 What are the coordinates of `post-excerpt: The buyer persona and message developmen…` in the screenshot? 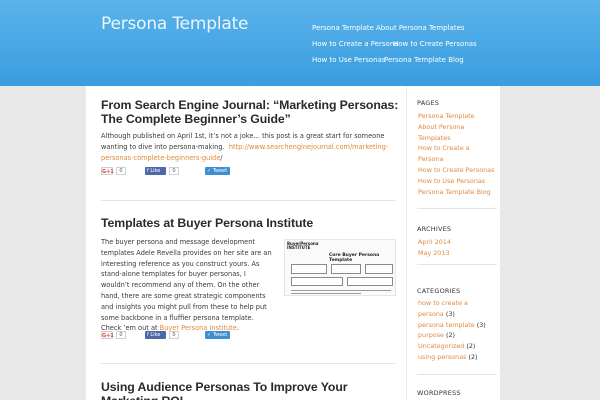 It's located at (191, 285).